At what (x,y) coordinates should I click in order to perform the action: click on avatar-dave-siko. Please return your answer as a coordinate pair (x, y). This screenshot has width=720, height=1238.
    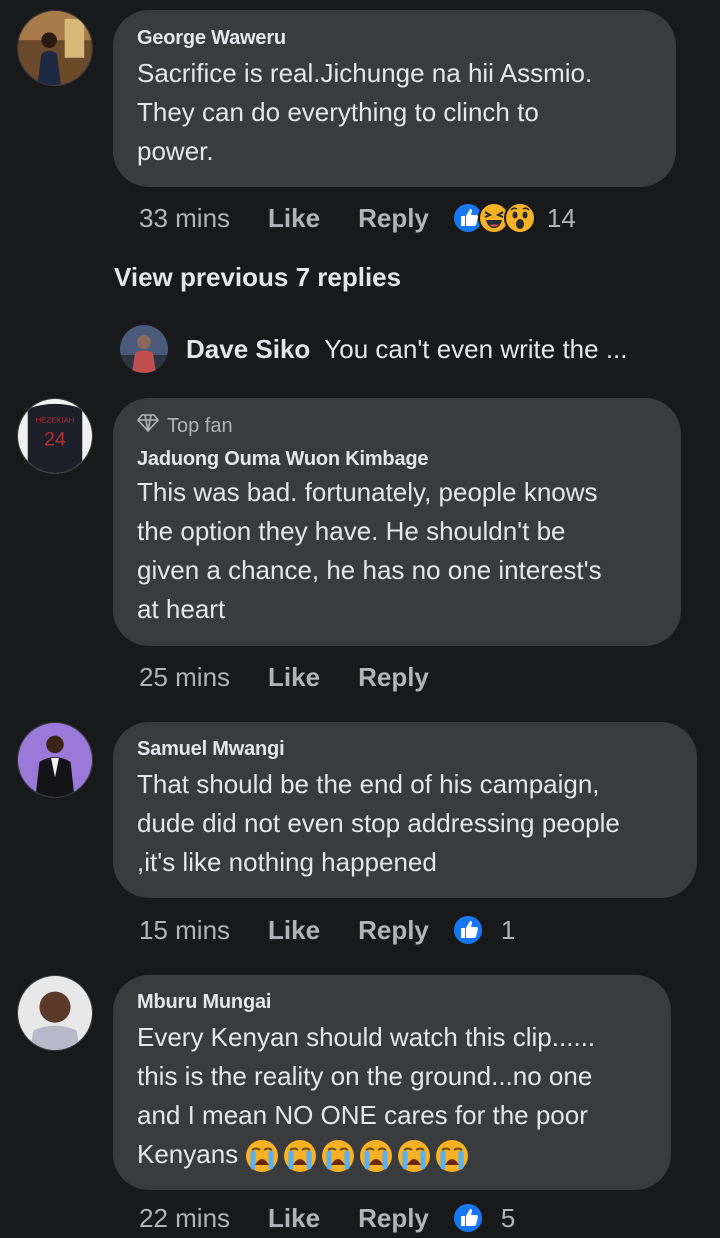
    Looking at the image, I should click on (144, 349).